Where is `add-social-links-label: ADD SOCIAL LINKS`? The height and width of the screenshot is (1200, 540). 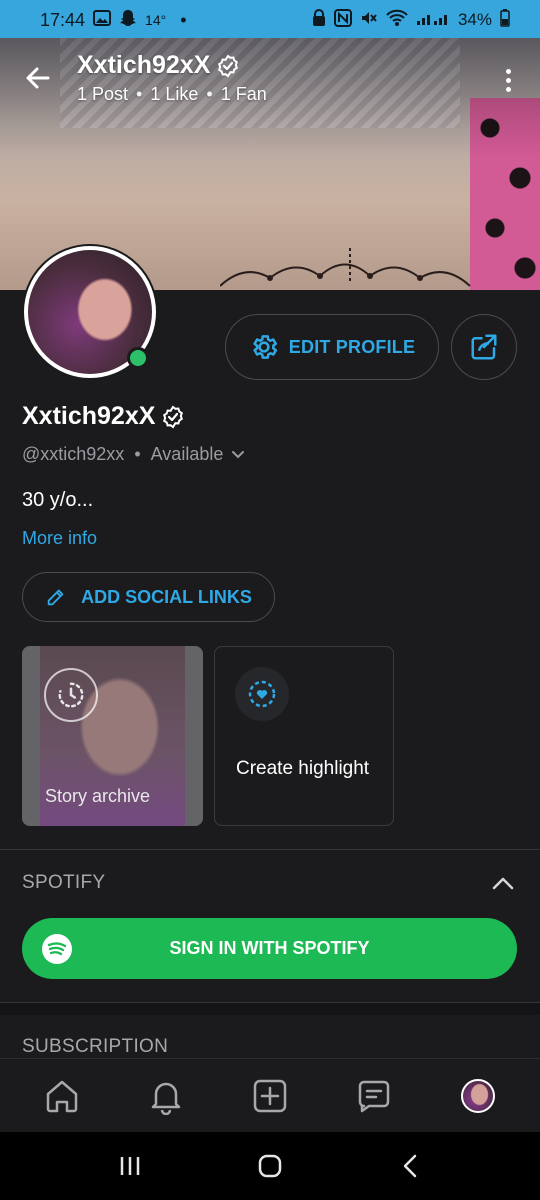
add-social-links-label: ADD SOCIAL LINKS is located at coordinates (166, 596).